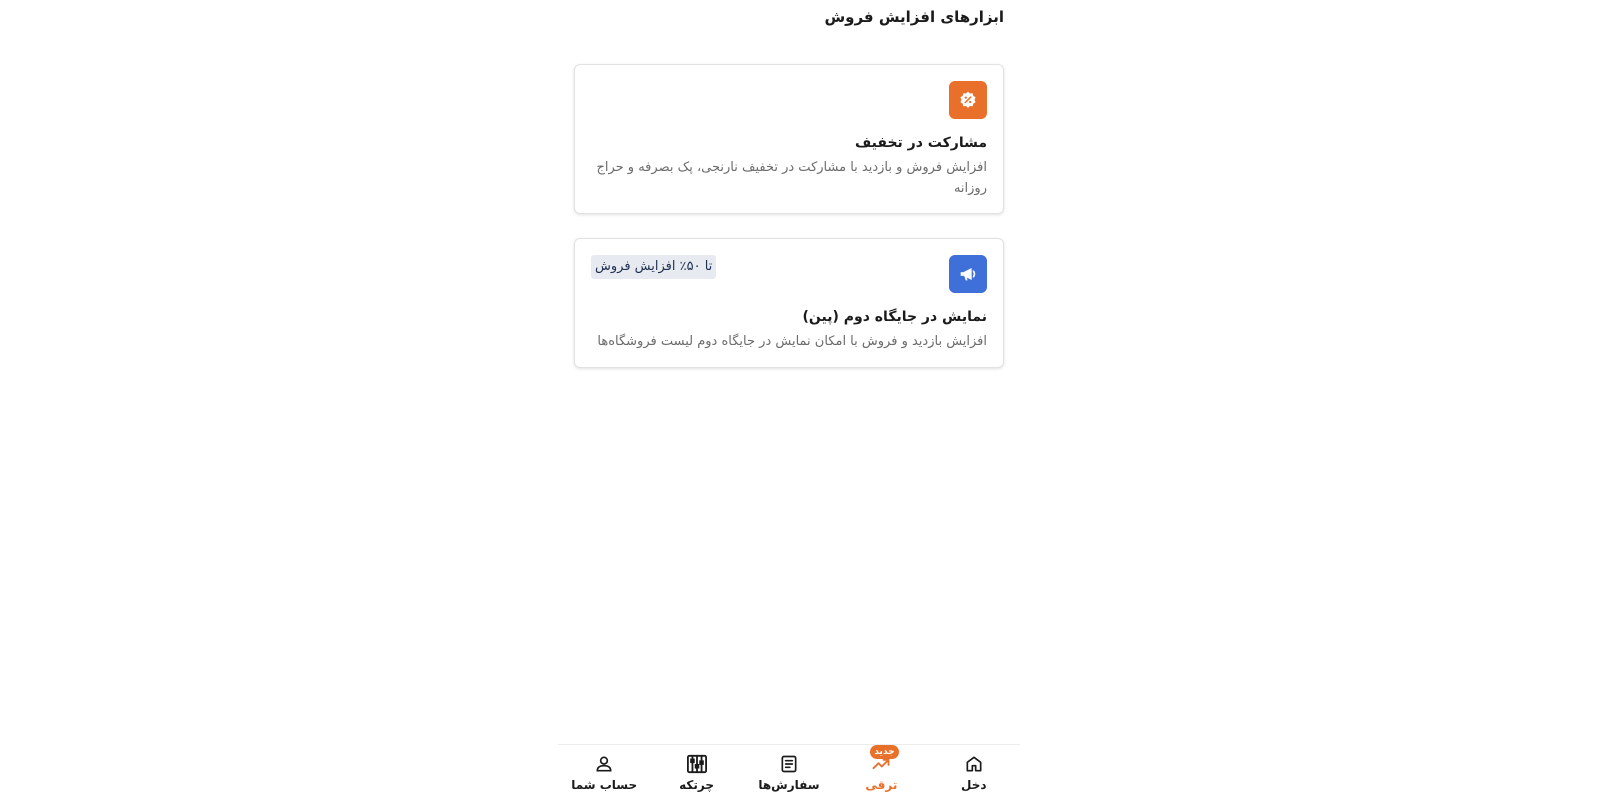  I want to click on nav-item-growth: جدید ترقی, so click(881, 768).